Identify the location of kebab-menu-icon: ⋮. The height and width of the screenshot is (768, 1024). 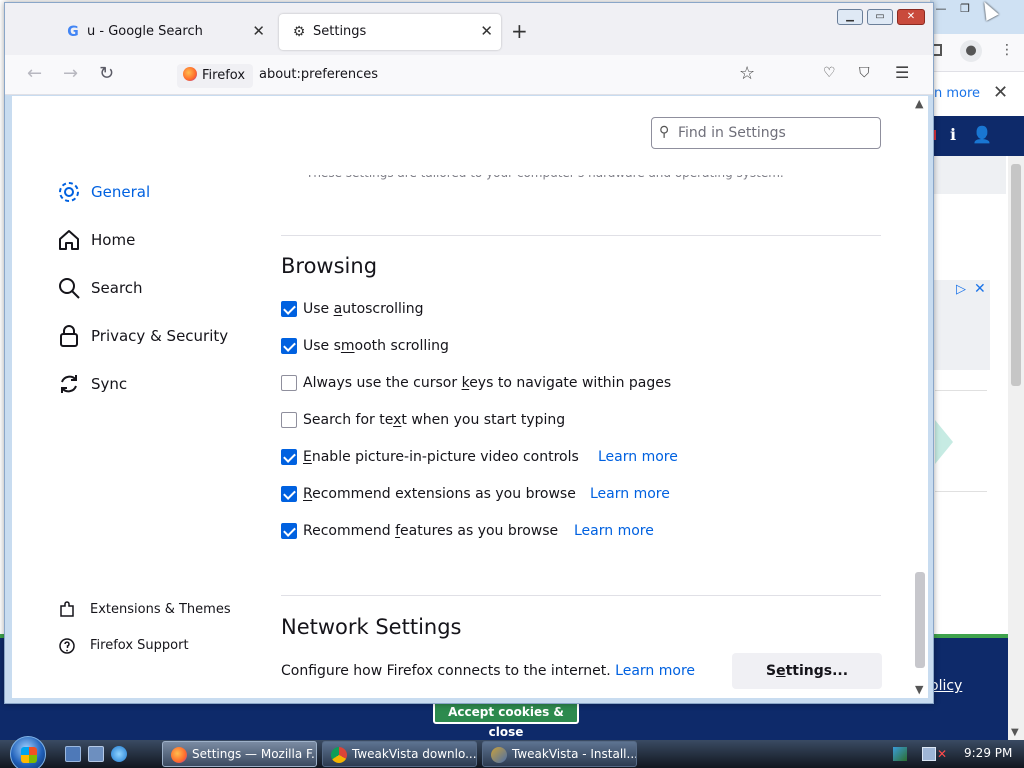
(1007, 50).